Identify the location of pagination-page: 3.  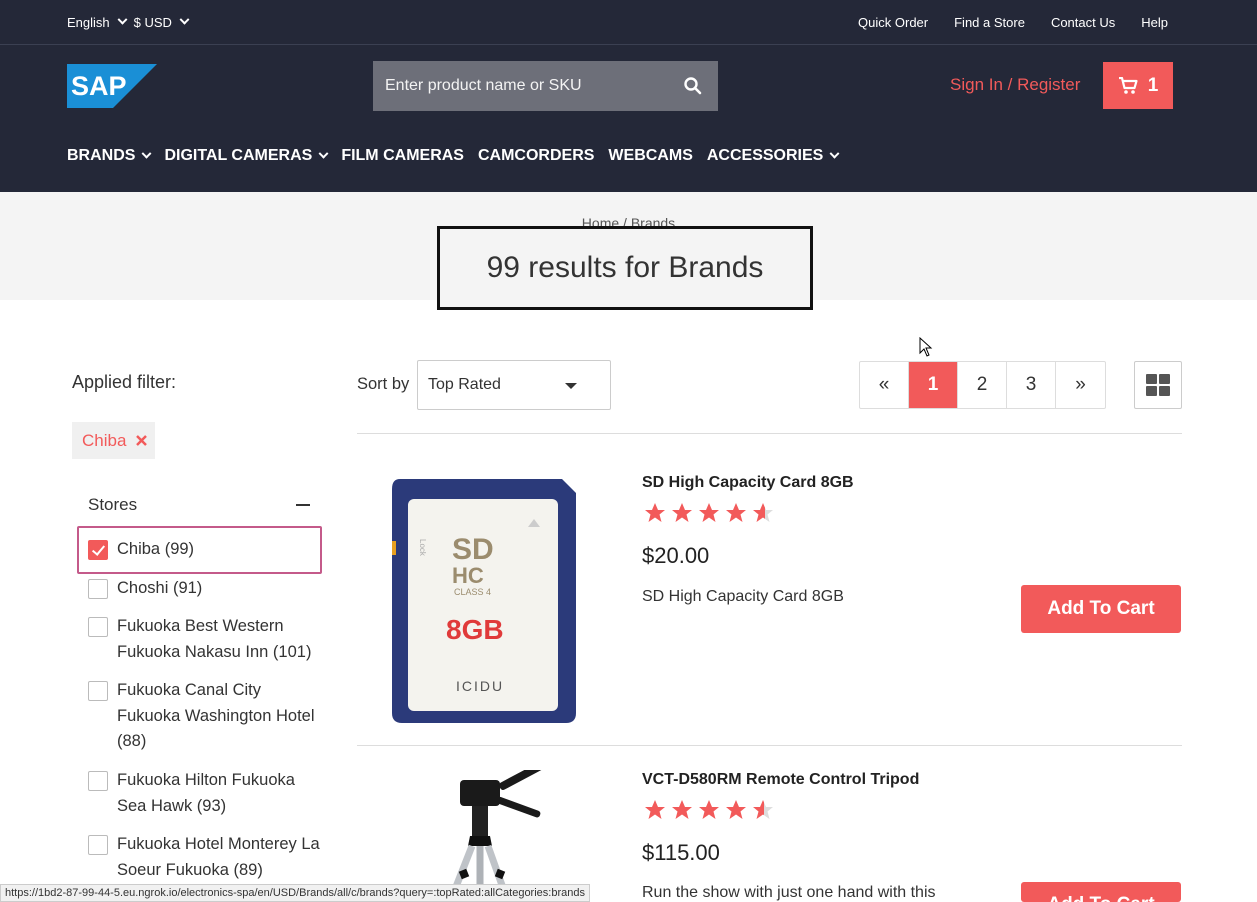
(1031, 385).